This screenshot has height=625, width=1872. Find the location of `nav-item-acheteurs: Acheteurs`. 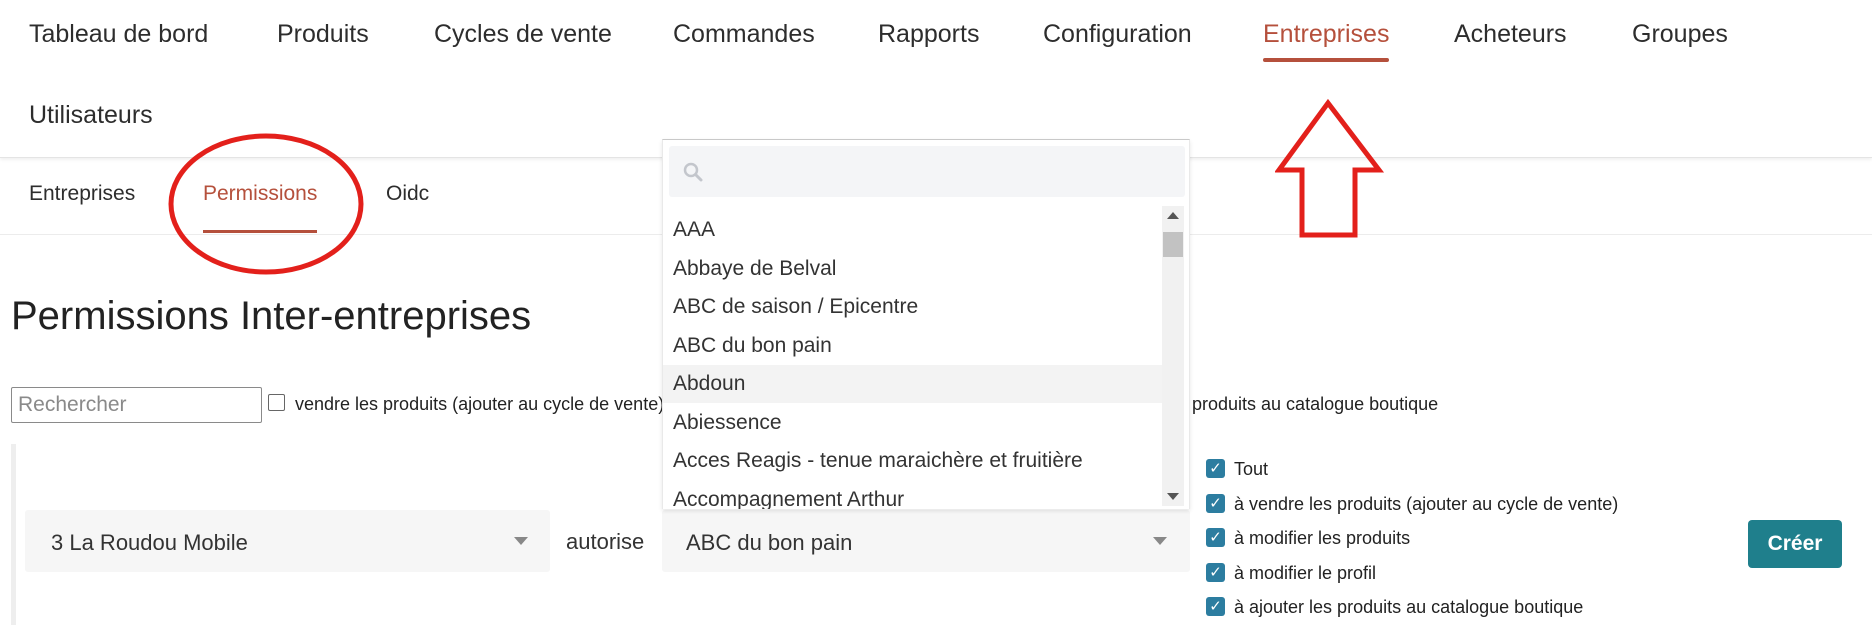

nav-item-acheteurs: Acheteurs is located at coordinates (1510, 34).